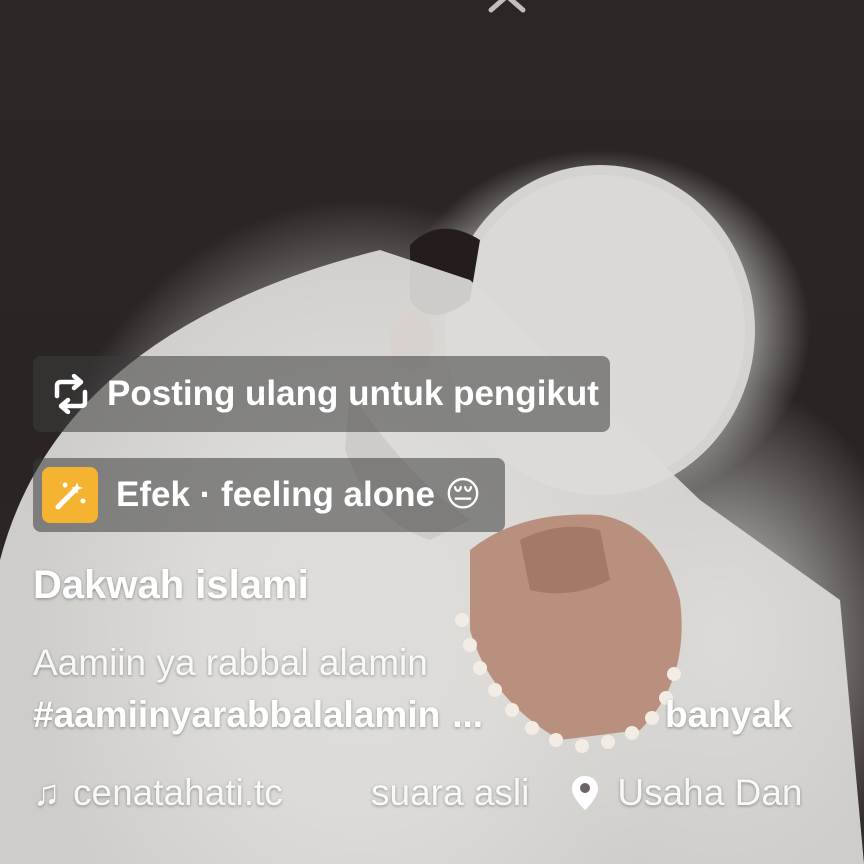 The width and height of the screenshot is (864, 864). I want to click on effect-chip: Efek · feeling alone 😔, so click(269, 495).